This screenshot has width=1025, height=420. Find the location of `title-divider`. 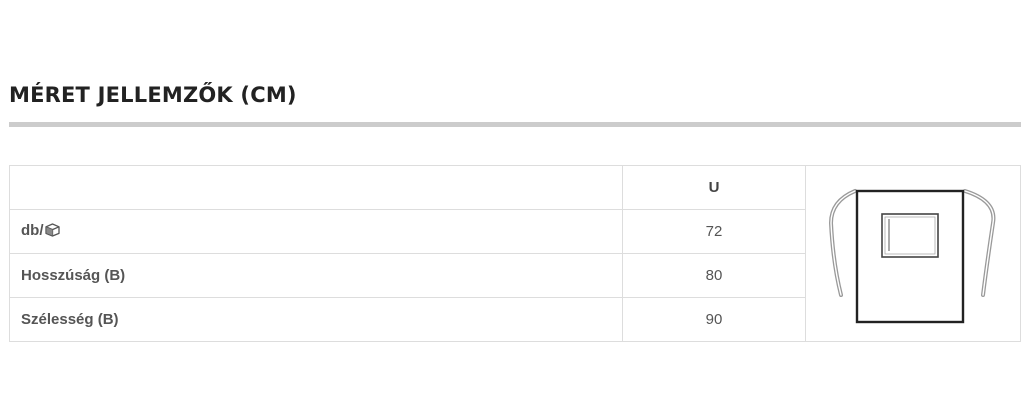

title-divider is located at coordinates (515, 124).